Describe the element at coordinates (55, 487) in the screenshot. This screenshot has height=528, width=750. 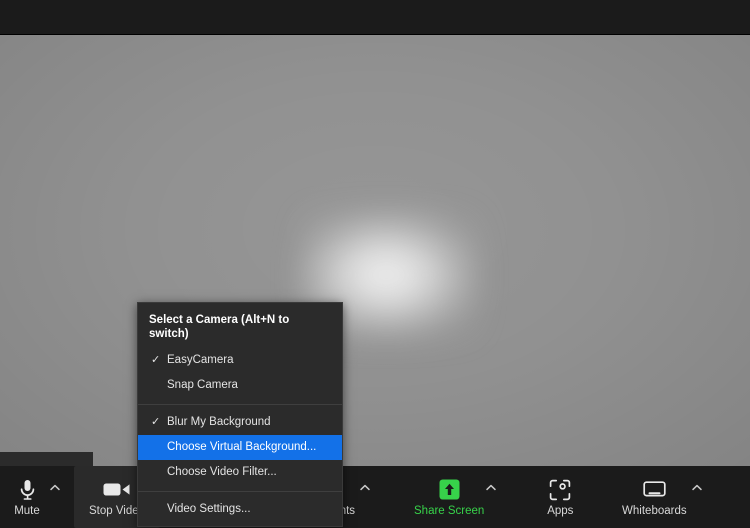
I see `mute-options-chevron-icon` at that location.